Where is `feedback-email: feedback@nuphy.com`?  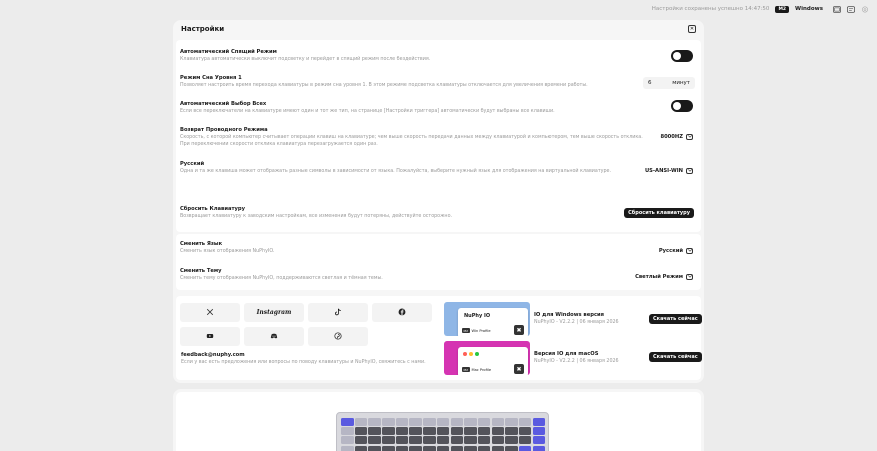 feedback-email: feedback@nuphy.com is located at coordinates (213, 355).